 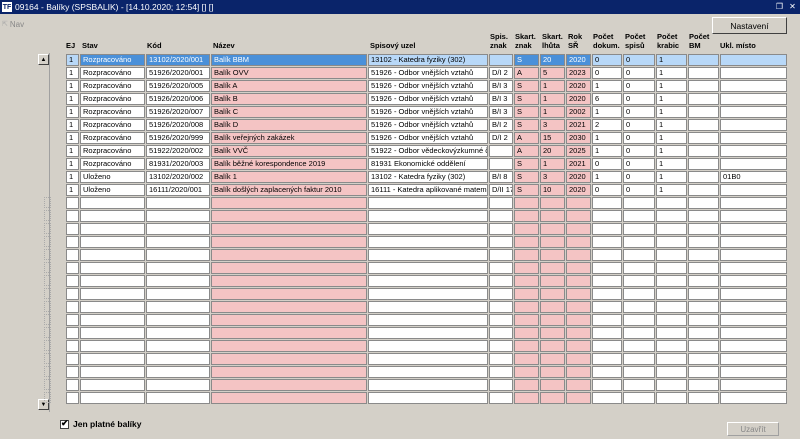 I want to click on cell-lhuta: 5, so click(x=552, y=73).